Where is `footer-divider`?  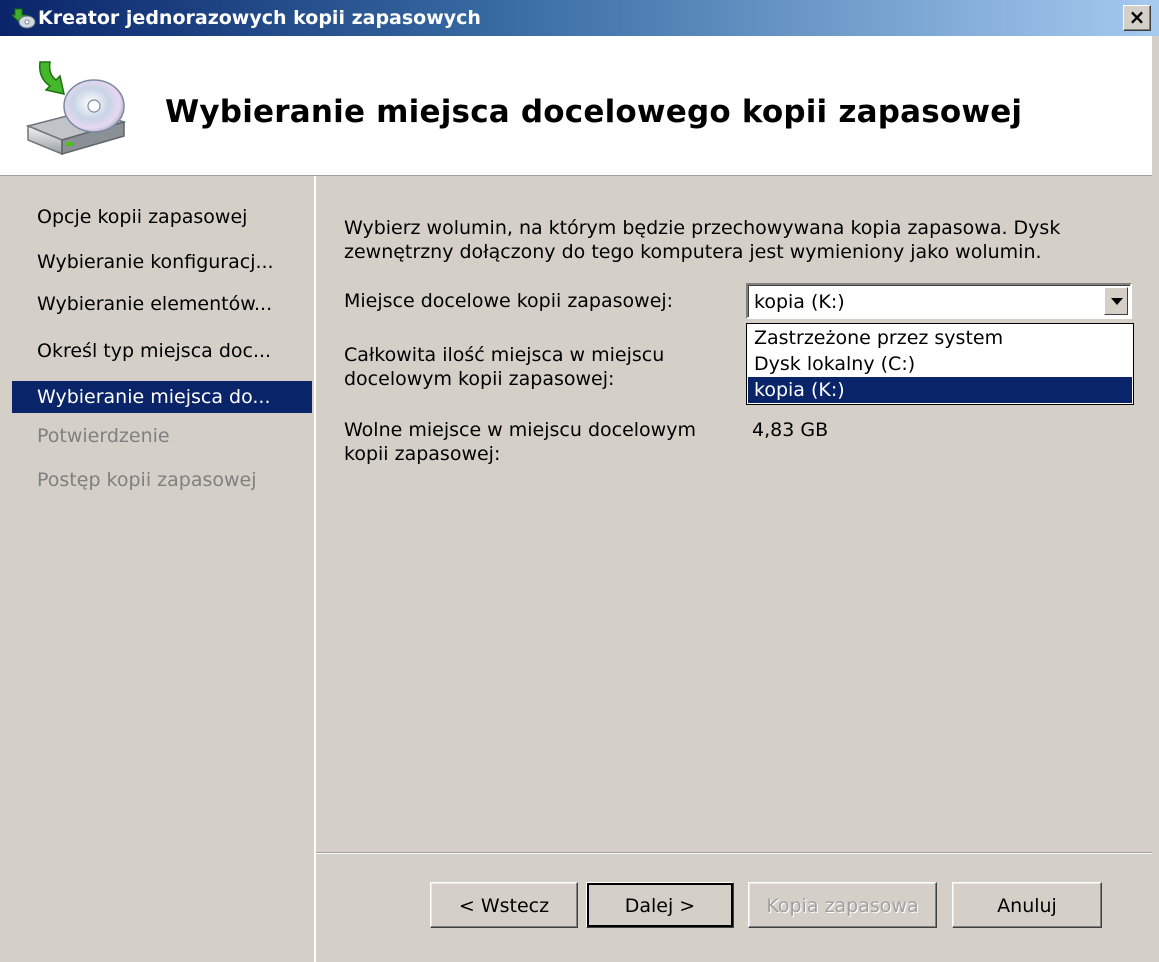 footer-divider is located at coordinates (737, 853).